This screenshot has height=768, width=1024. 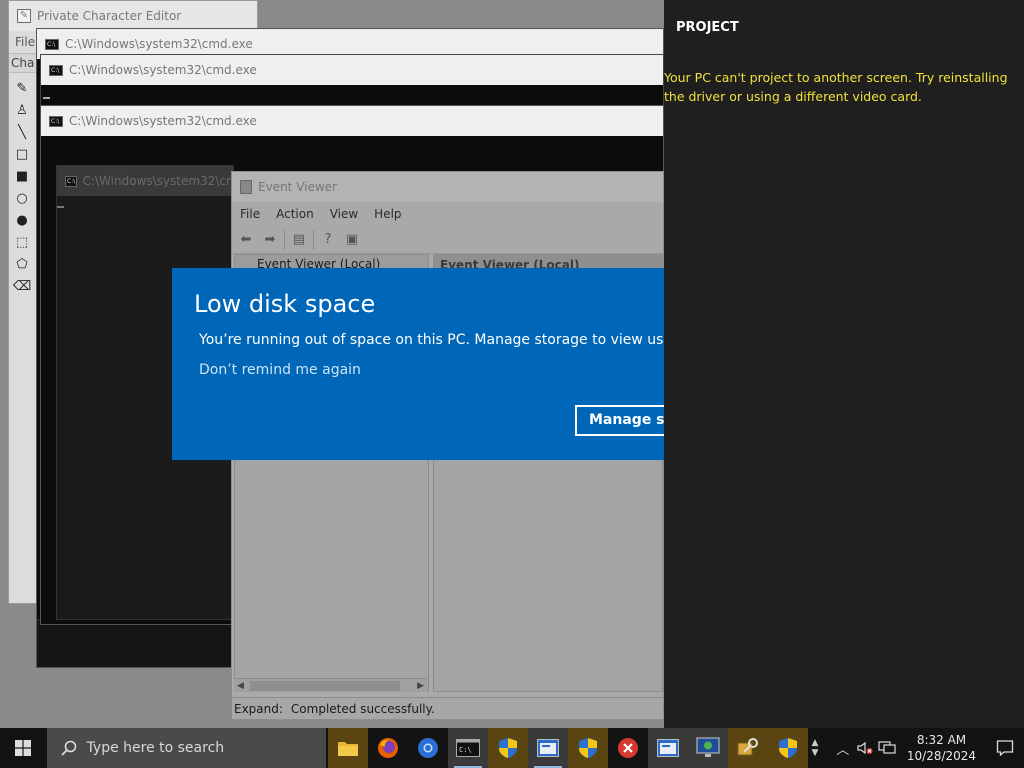 What do you see at coordinates (344, 214) in the screenshot?
I see `menu-view: View` at bounding box center [344, 214].